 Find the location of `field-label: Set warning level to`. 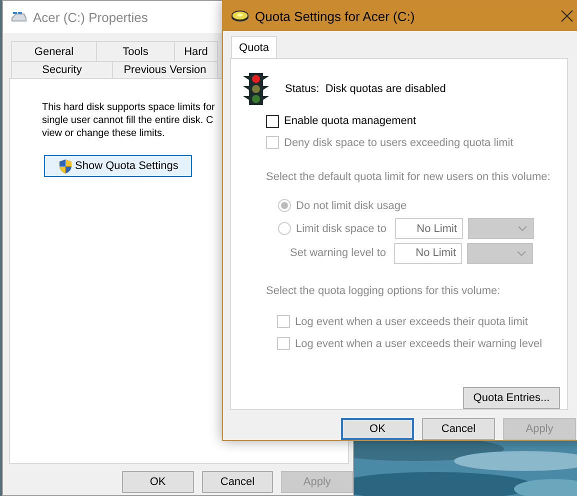

field-label: Set warning level to is located at coordinates (338, 253).